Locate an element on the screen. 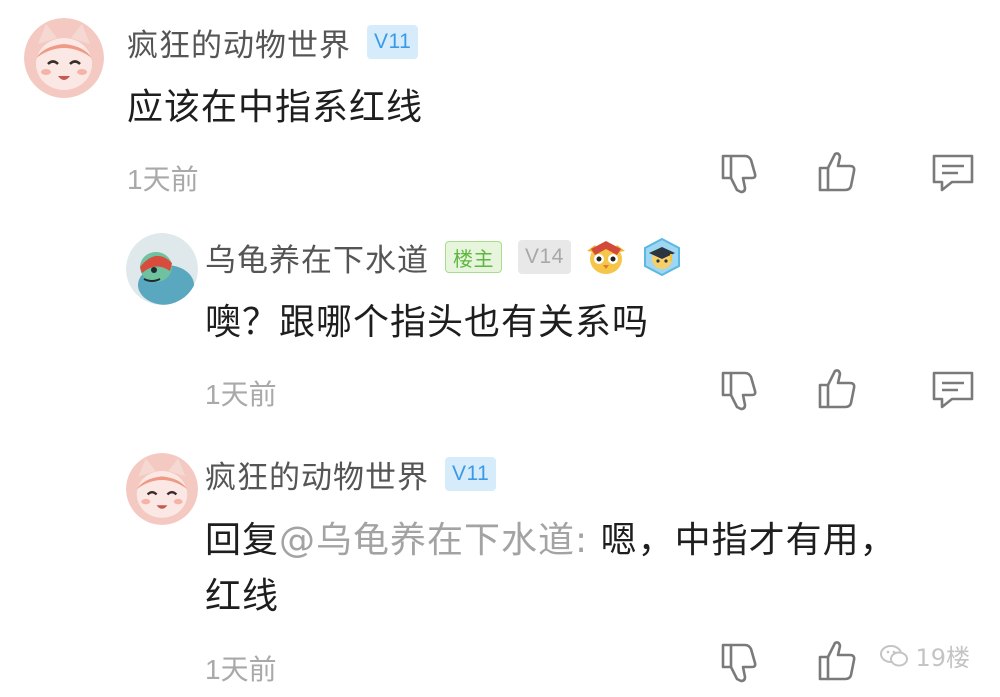 The width and height of the screenshot is (1000, 697). comment-text-line2: 红线 is located at coordinates (242, 596).